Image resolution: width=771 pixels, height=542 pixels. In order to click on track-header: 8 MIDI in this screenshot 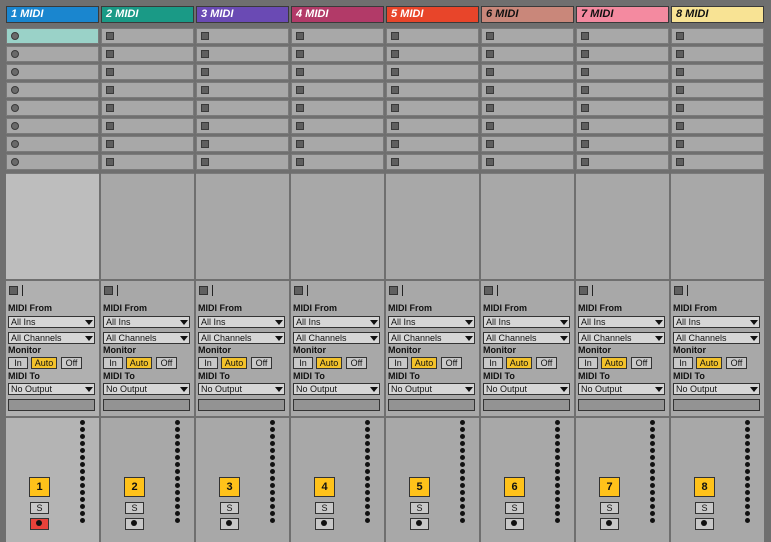, I will do `click(717, 14)`.